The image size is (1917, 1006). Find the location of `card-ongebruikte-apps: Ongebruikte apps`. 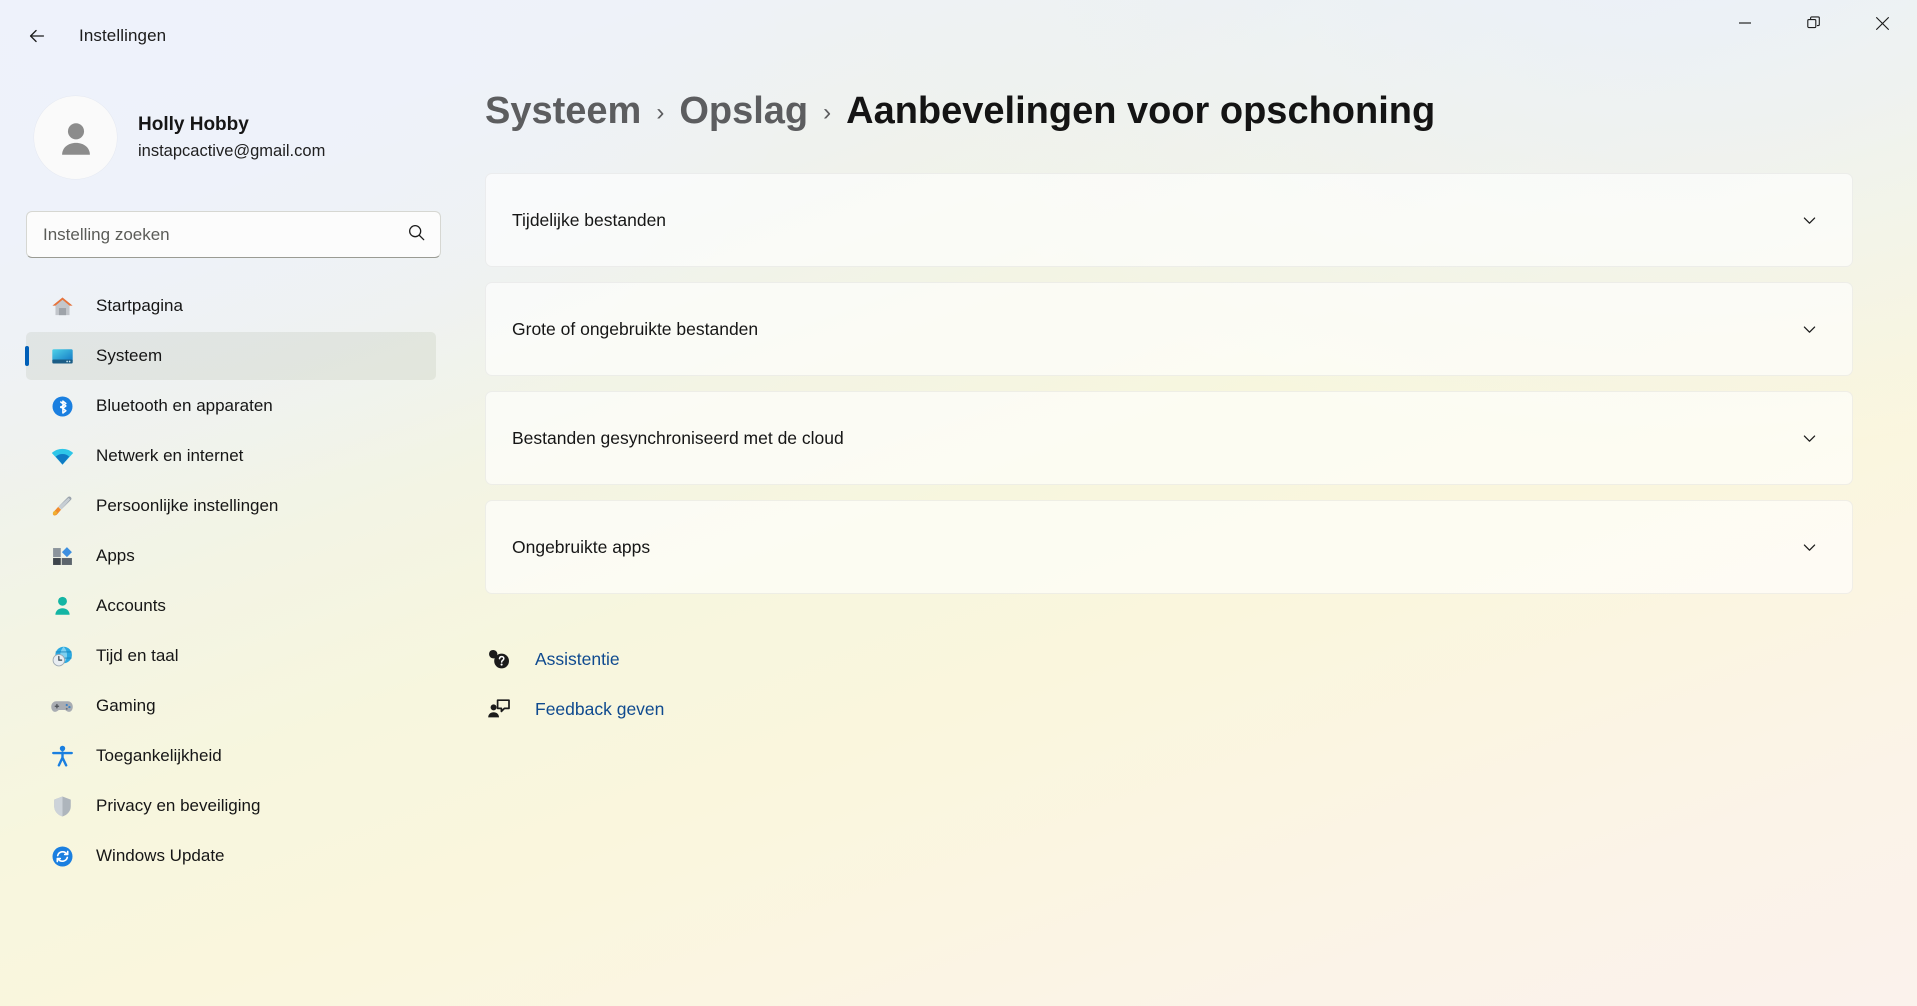

card-ongebruikte-apps: Ongebruikte apps is located at coordinates (1169, 547).